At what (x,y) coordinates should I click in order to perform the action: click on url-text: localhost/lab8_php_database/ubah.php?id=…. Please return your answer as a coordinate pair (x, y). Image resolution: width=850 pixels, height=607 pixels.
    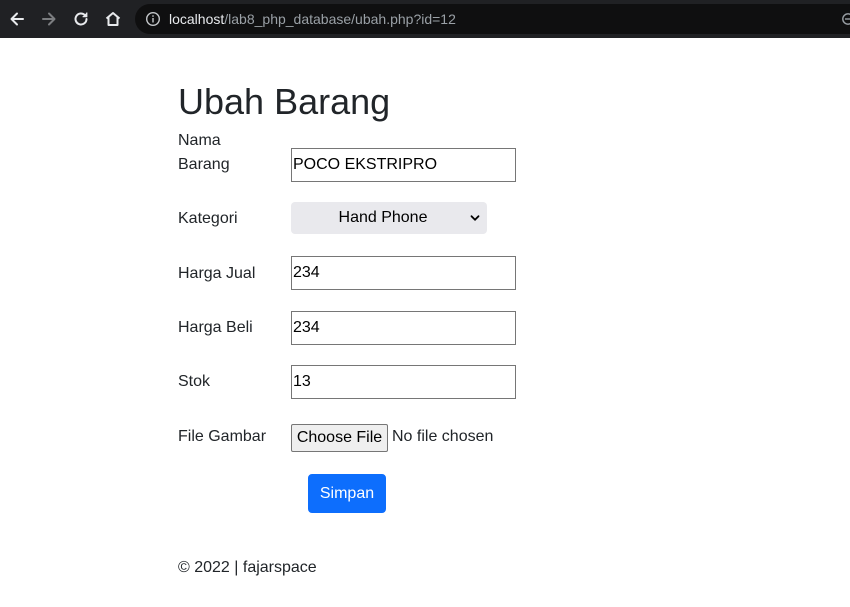
    Looking at the image, I should click on (312, 19).